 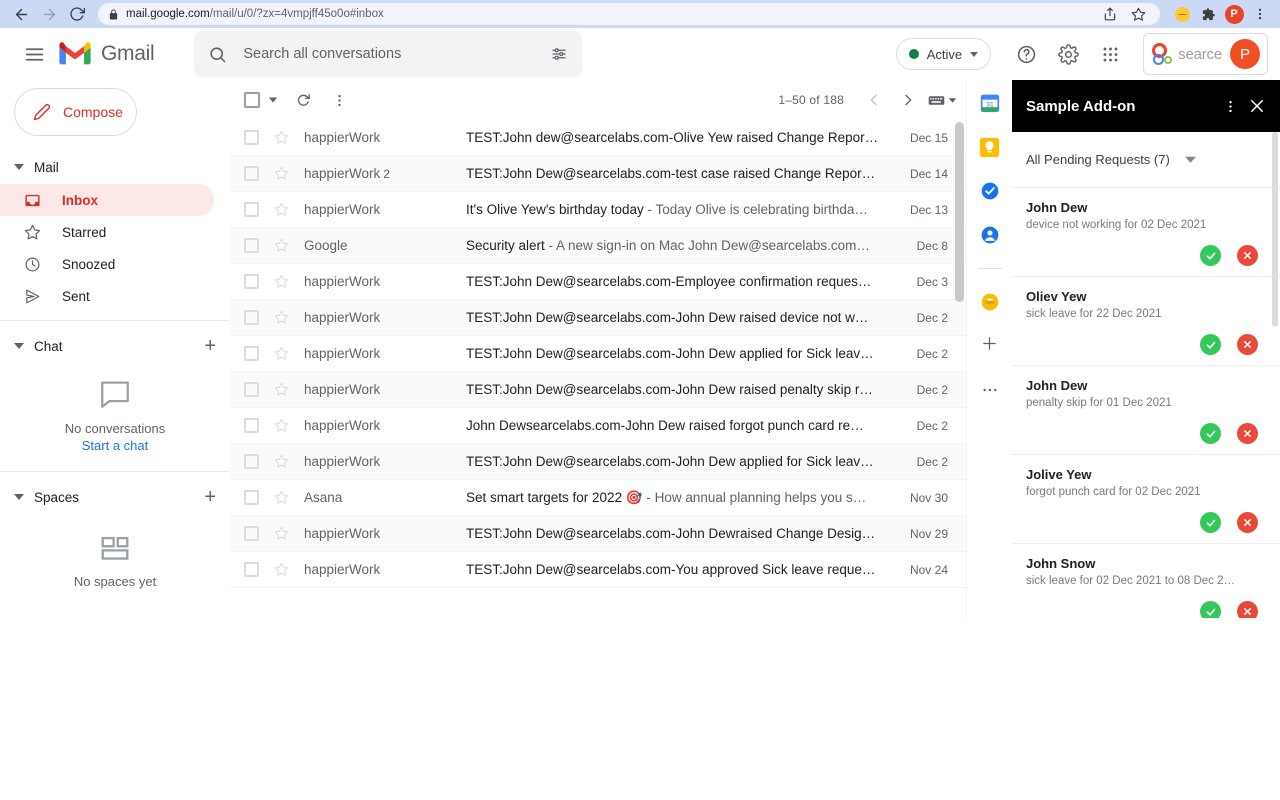 What do you see at coordinates (1205, 54) in the screenshot?
I see `searce-account-badge: searce P` at bounding box center [1205, 54].